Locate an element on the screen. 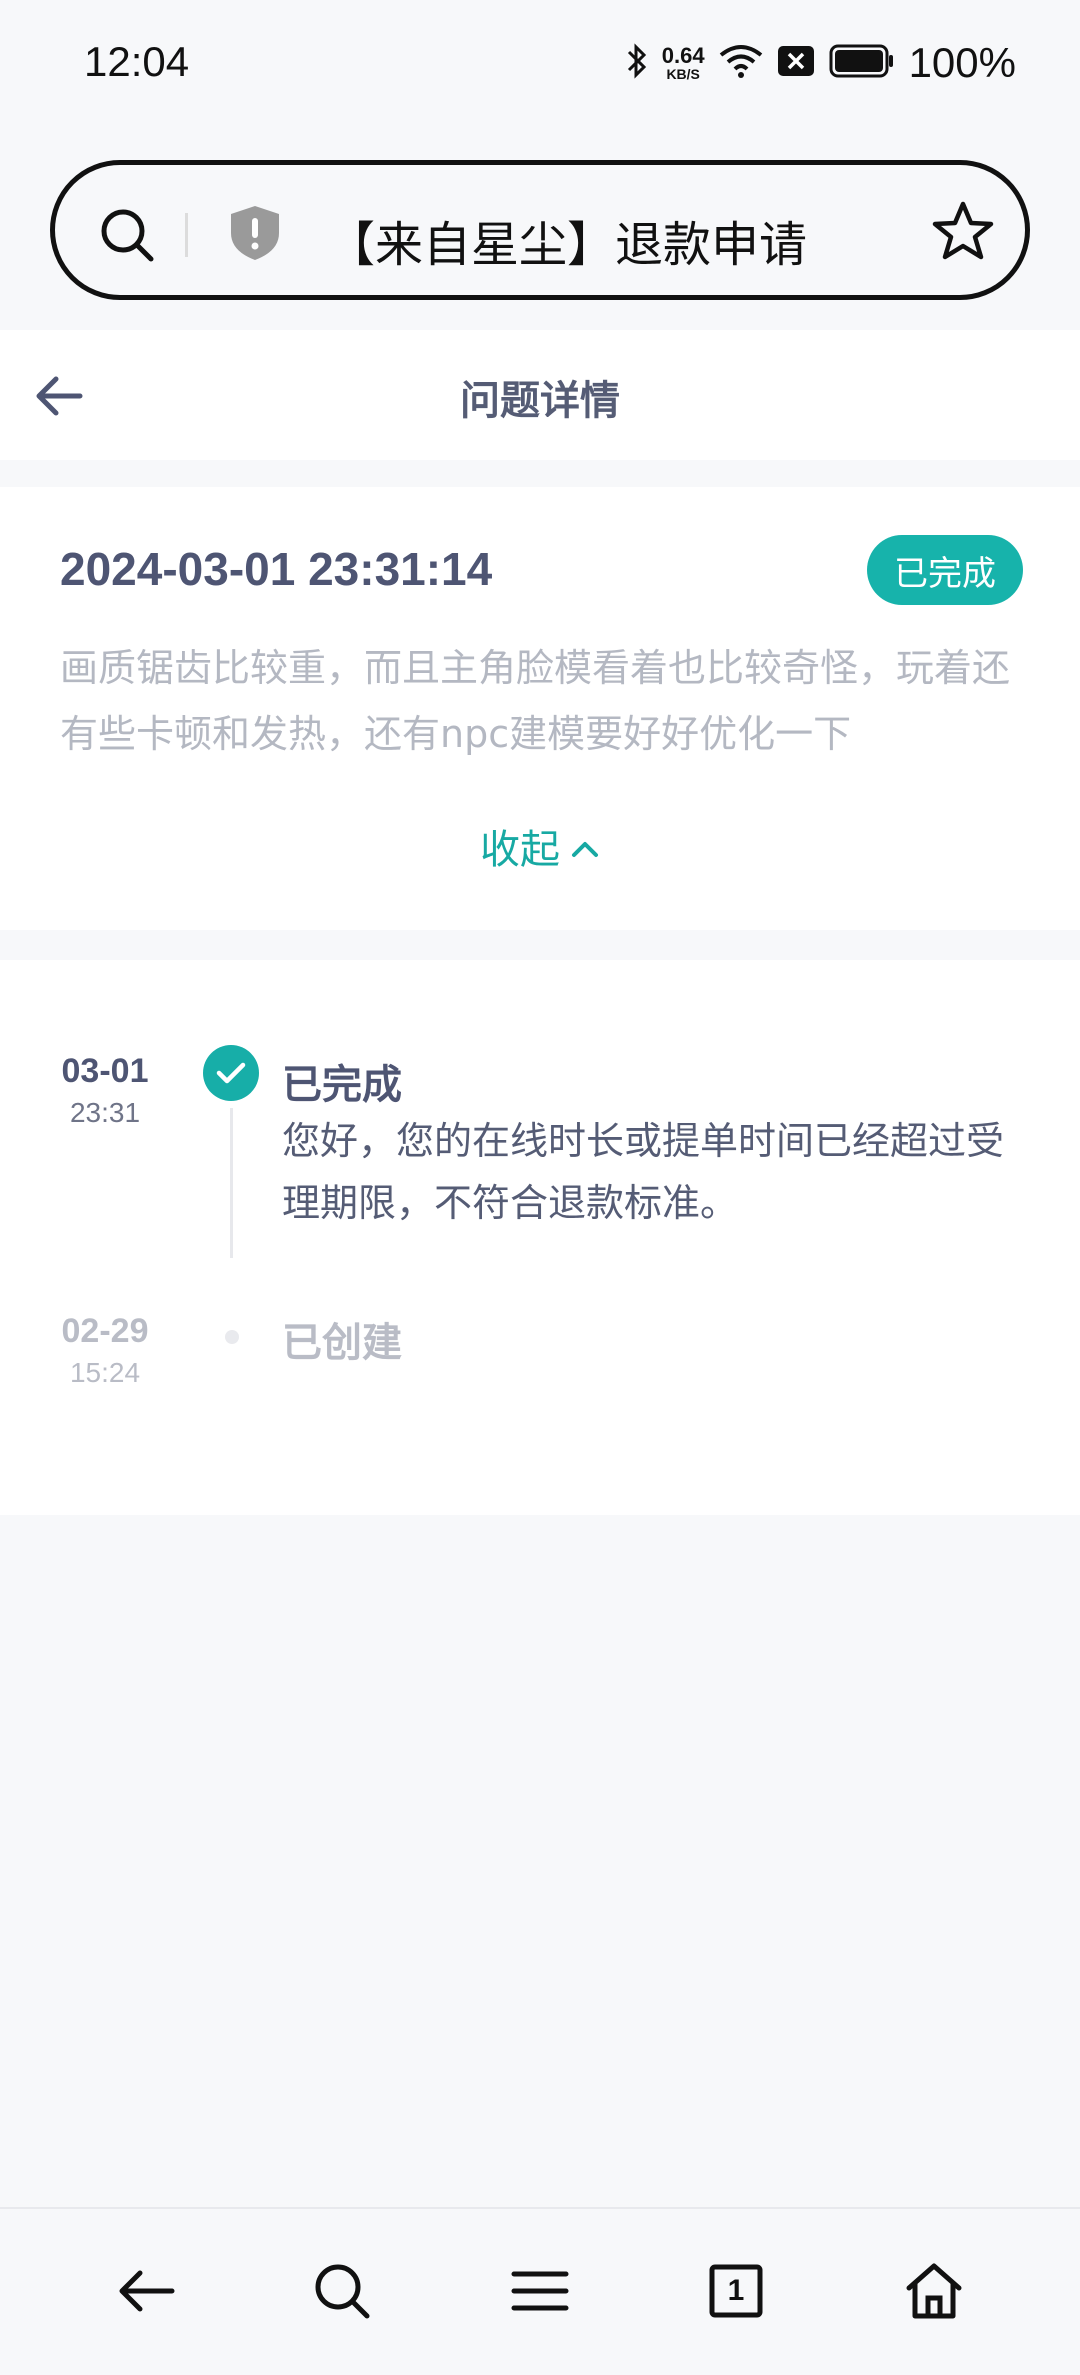  status-icons: 0.64 KB/S 100% is located at coordinates (821, 63).